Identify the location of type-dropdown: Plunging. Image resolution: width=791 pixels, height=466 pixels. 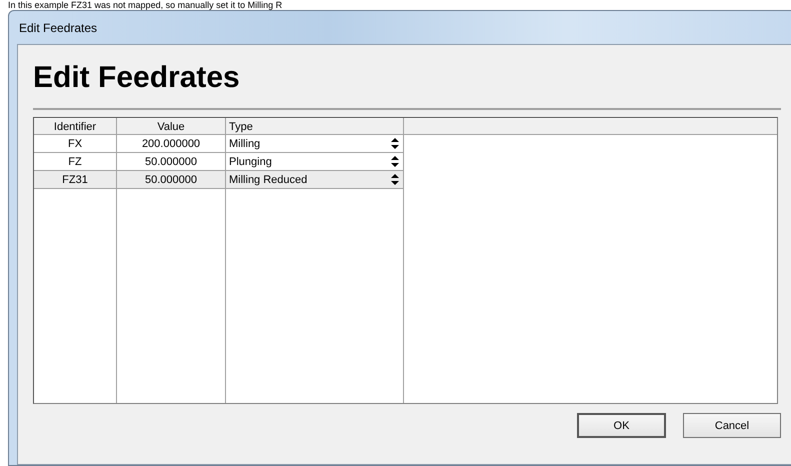
(250, 162).